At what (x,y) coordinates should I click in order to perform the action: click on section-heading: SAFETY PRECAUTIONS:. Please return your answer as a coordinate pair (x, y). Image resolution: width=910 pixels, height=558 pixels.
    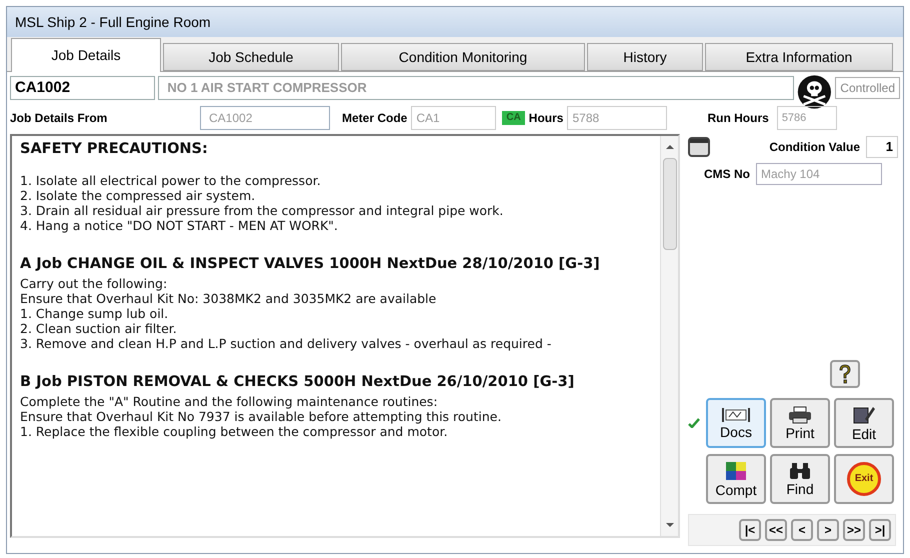
    Looking at the image, I should click on (114, 149).